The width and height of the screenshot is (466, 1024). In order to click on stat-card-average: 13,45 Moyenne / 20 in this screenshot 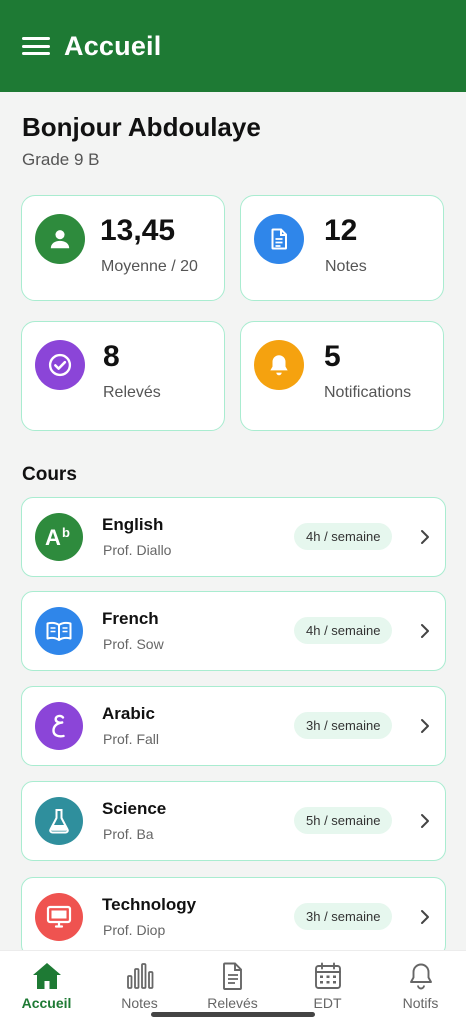, I will do `click(123, 248)`.